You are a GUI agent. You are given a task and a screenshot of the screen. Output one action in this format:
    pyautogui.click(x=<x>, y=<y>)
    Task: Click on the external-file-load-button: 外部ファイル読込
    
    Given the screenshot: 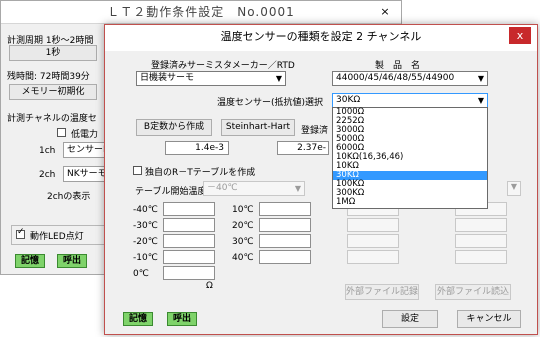 What is the action you would take?
    pyautogui.click(x=473, y=292)
    